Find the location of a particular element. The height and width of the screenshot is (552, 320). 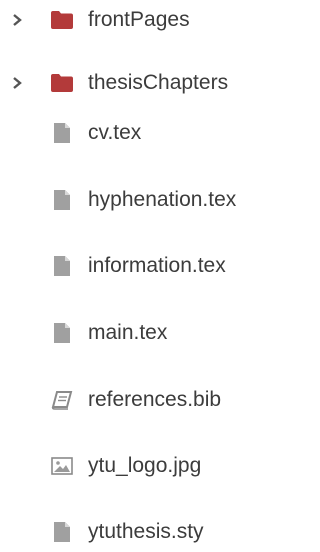

tree-item-label: hyphenation.tex is located at coordinates (162, 199).